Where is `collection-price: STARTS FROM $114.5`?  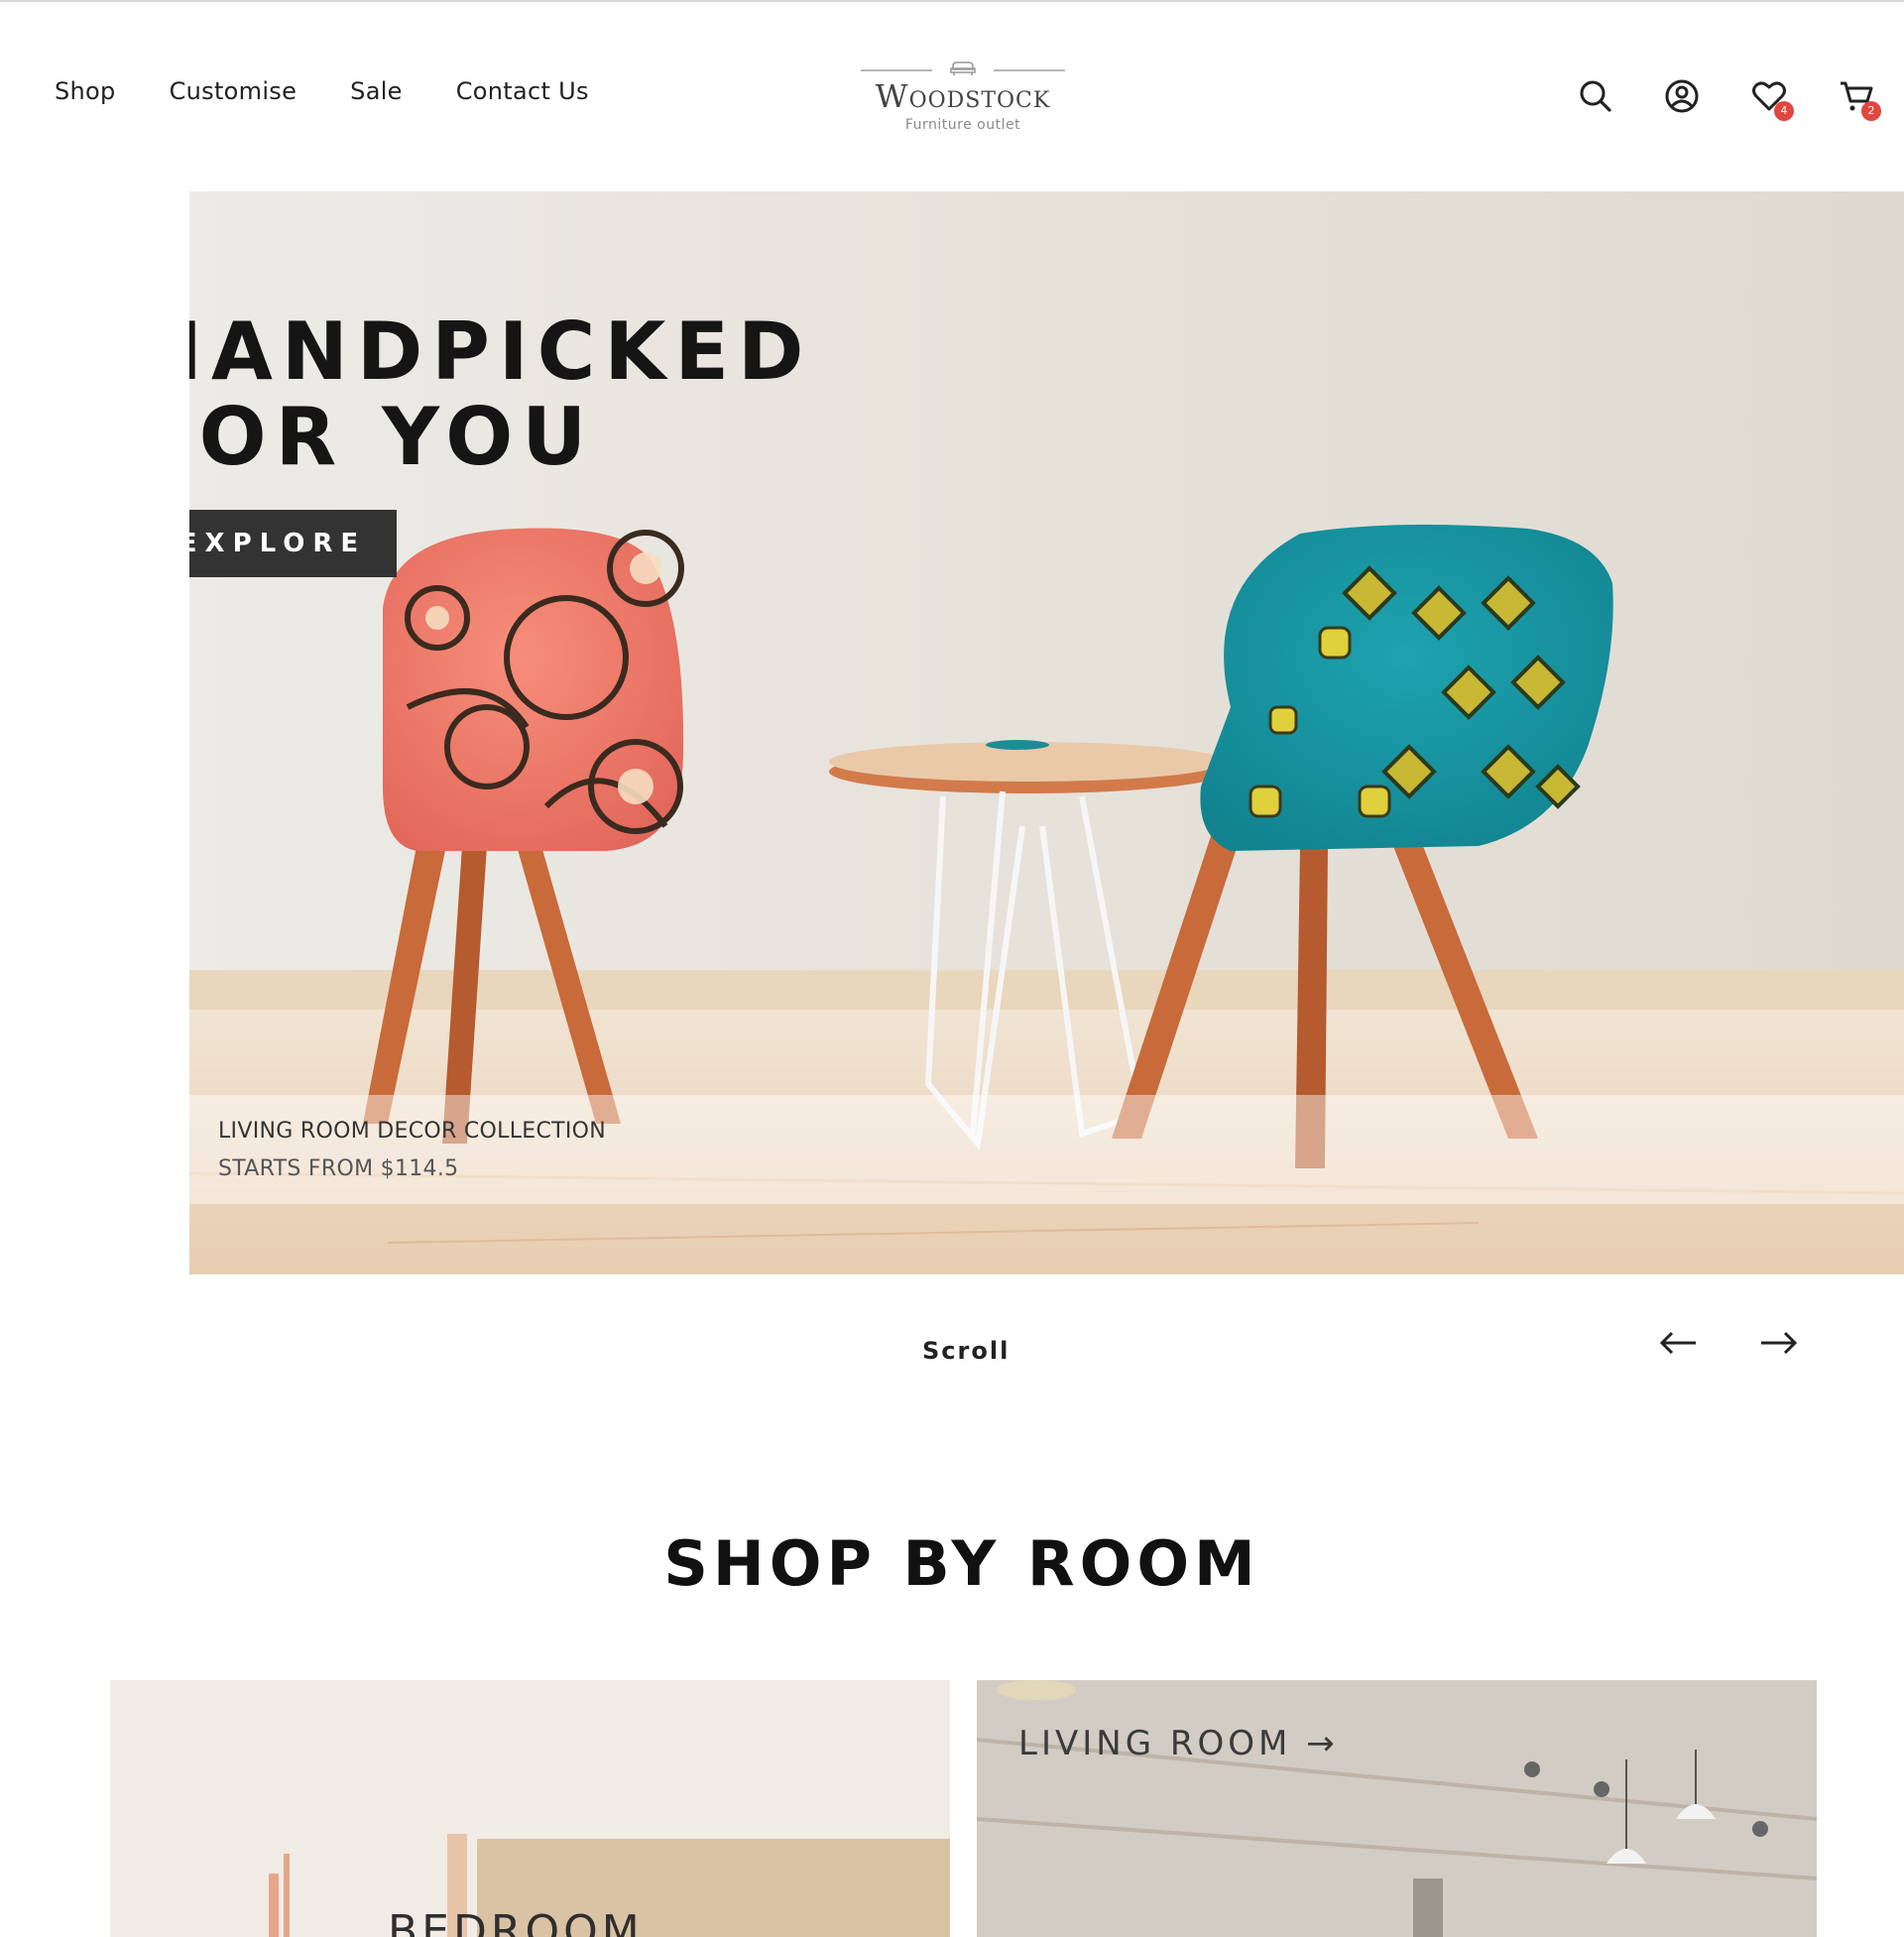
collection-price: STARTS FROM $114.5 is located at coordinates (338, 1168).